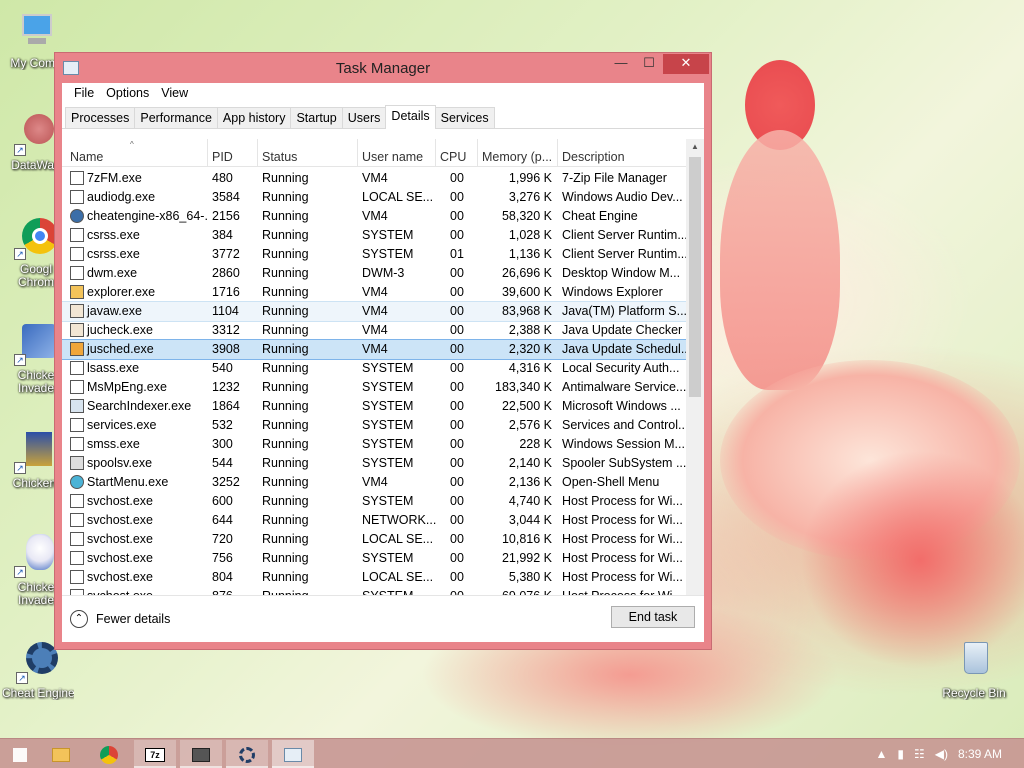 This screenshot has height=768, width=1024. I want to click on column-header-user-name: User name, so click(397, 153).